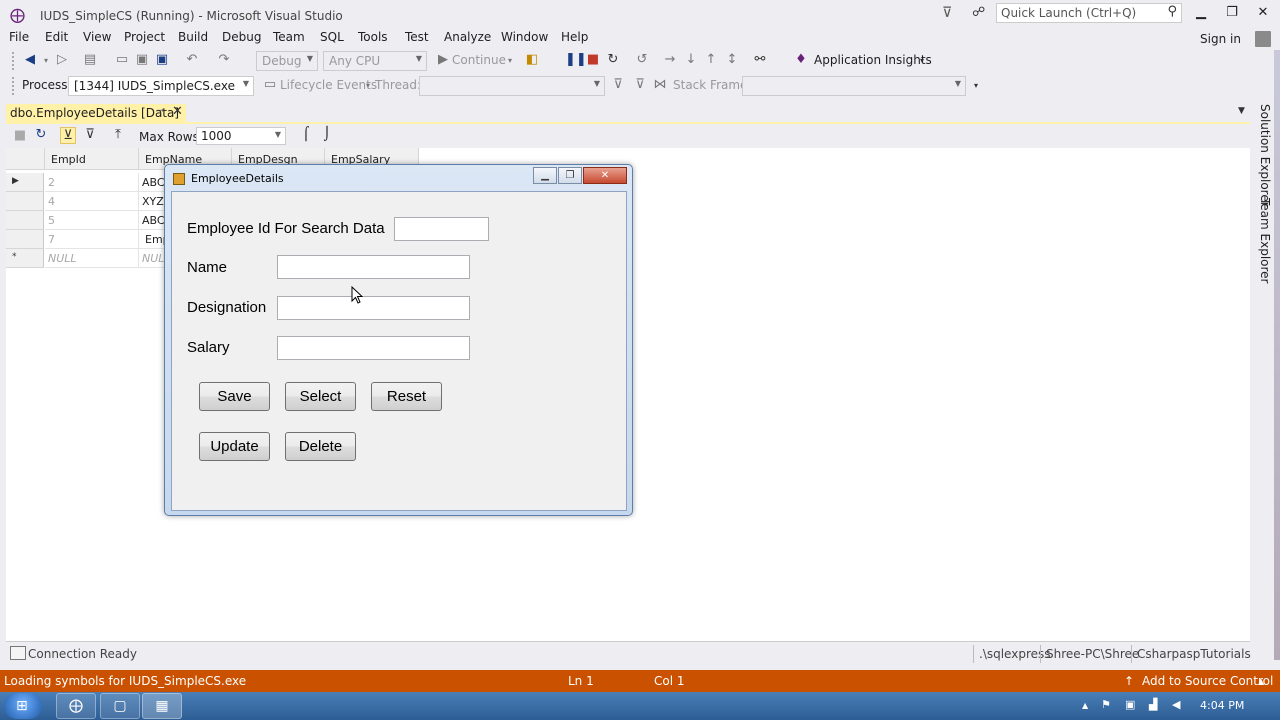  Describe the element at coordinates (332, 37) in the screenshot. I see `menu-sql: SQL` at that location.